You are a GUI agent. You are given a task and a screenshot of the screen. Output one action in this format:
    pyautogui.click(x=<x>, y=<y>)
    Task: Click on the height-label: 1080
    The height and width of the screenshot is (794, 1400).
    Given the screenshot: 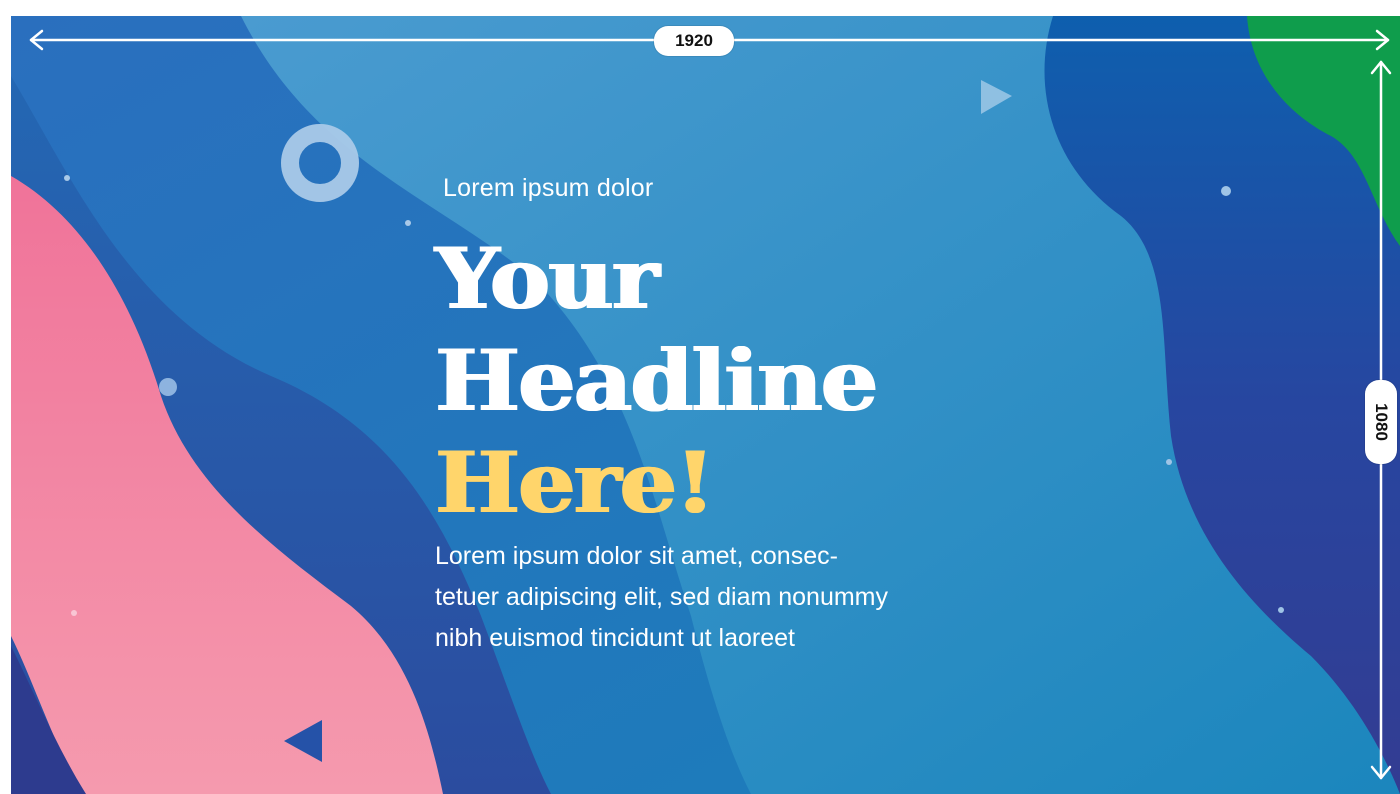 What is the action you would take?
    pyautogui.click(x=1381, y=422)
    